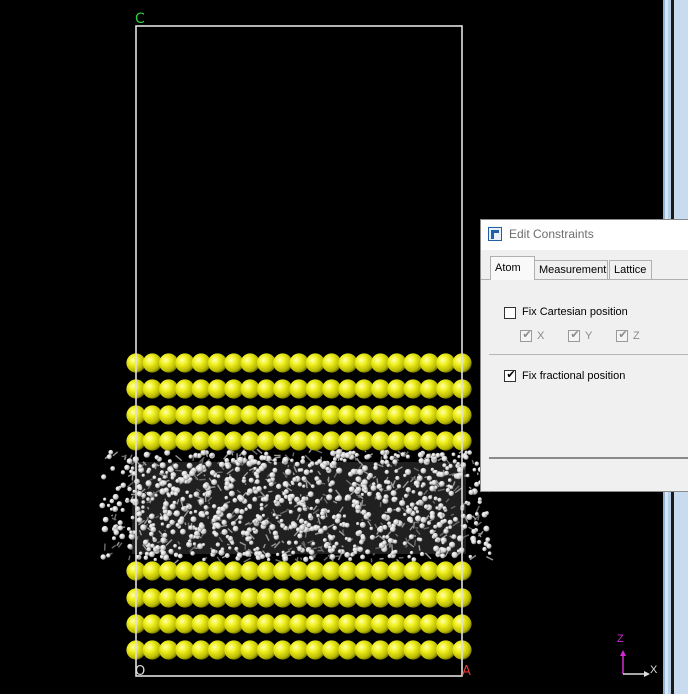  Describe the element at coordinates (510, 313) in the screenshot. I see `fix-cartesian-checkbox` at that location.